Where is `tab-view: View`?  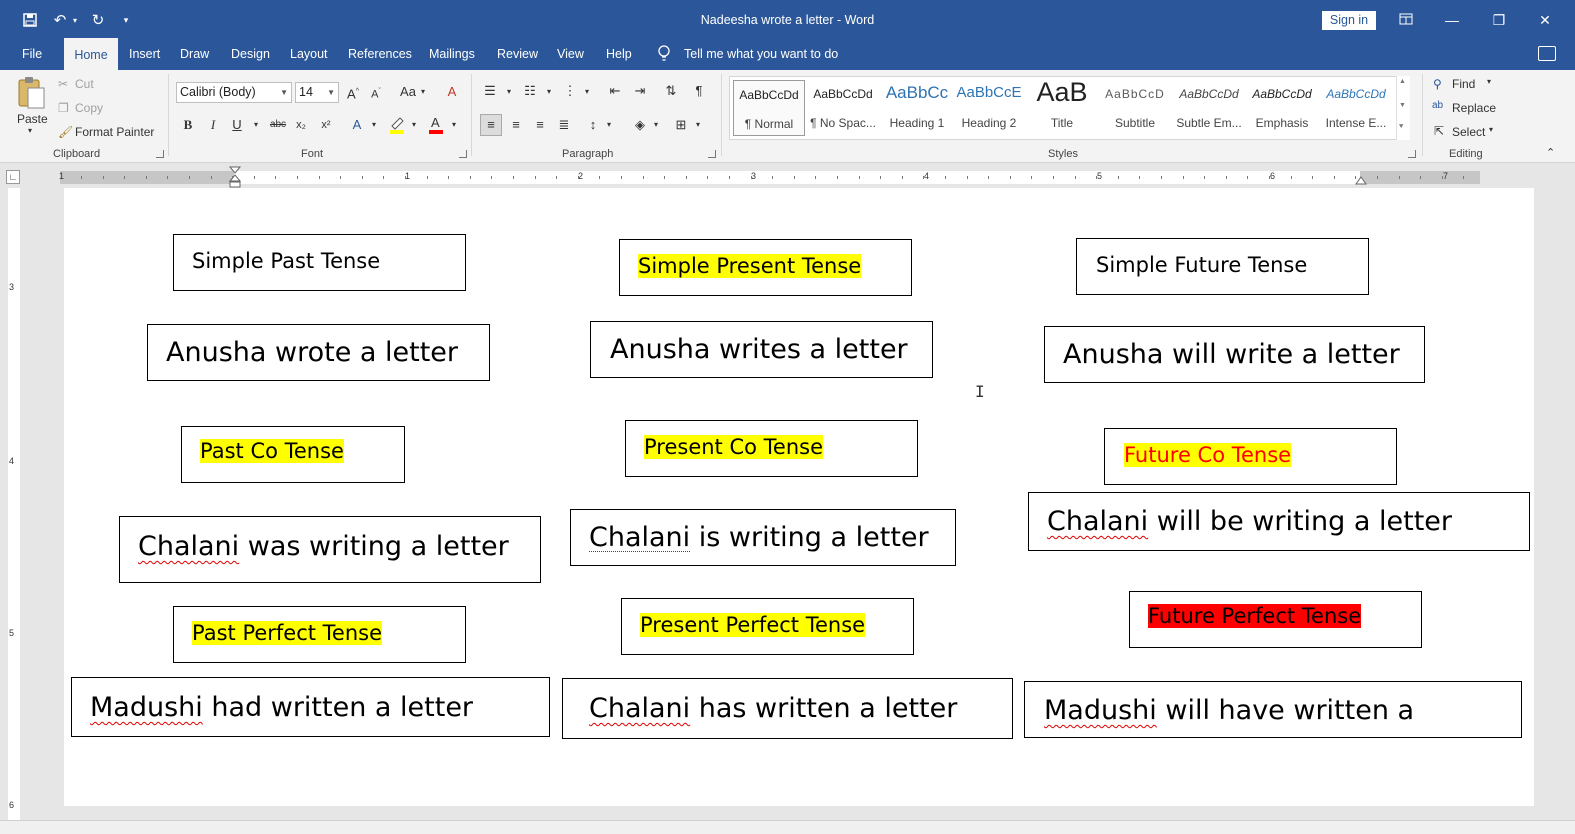
tab-view: View is located at coordinates (570, 54).